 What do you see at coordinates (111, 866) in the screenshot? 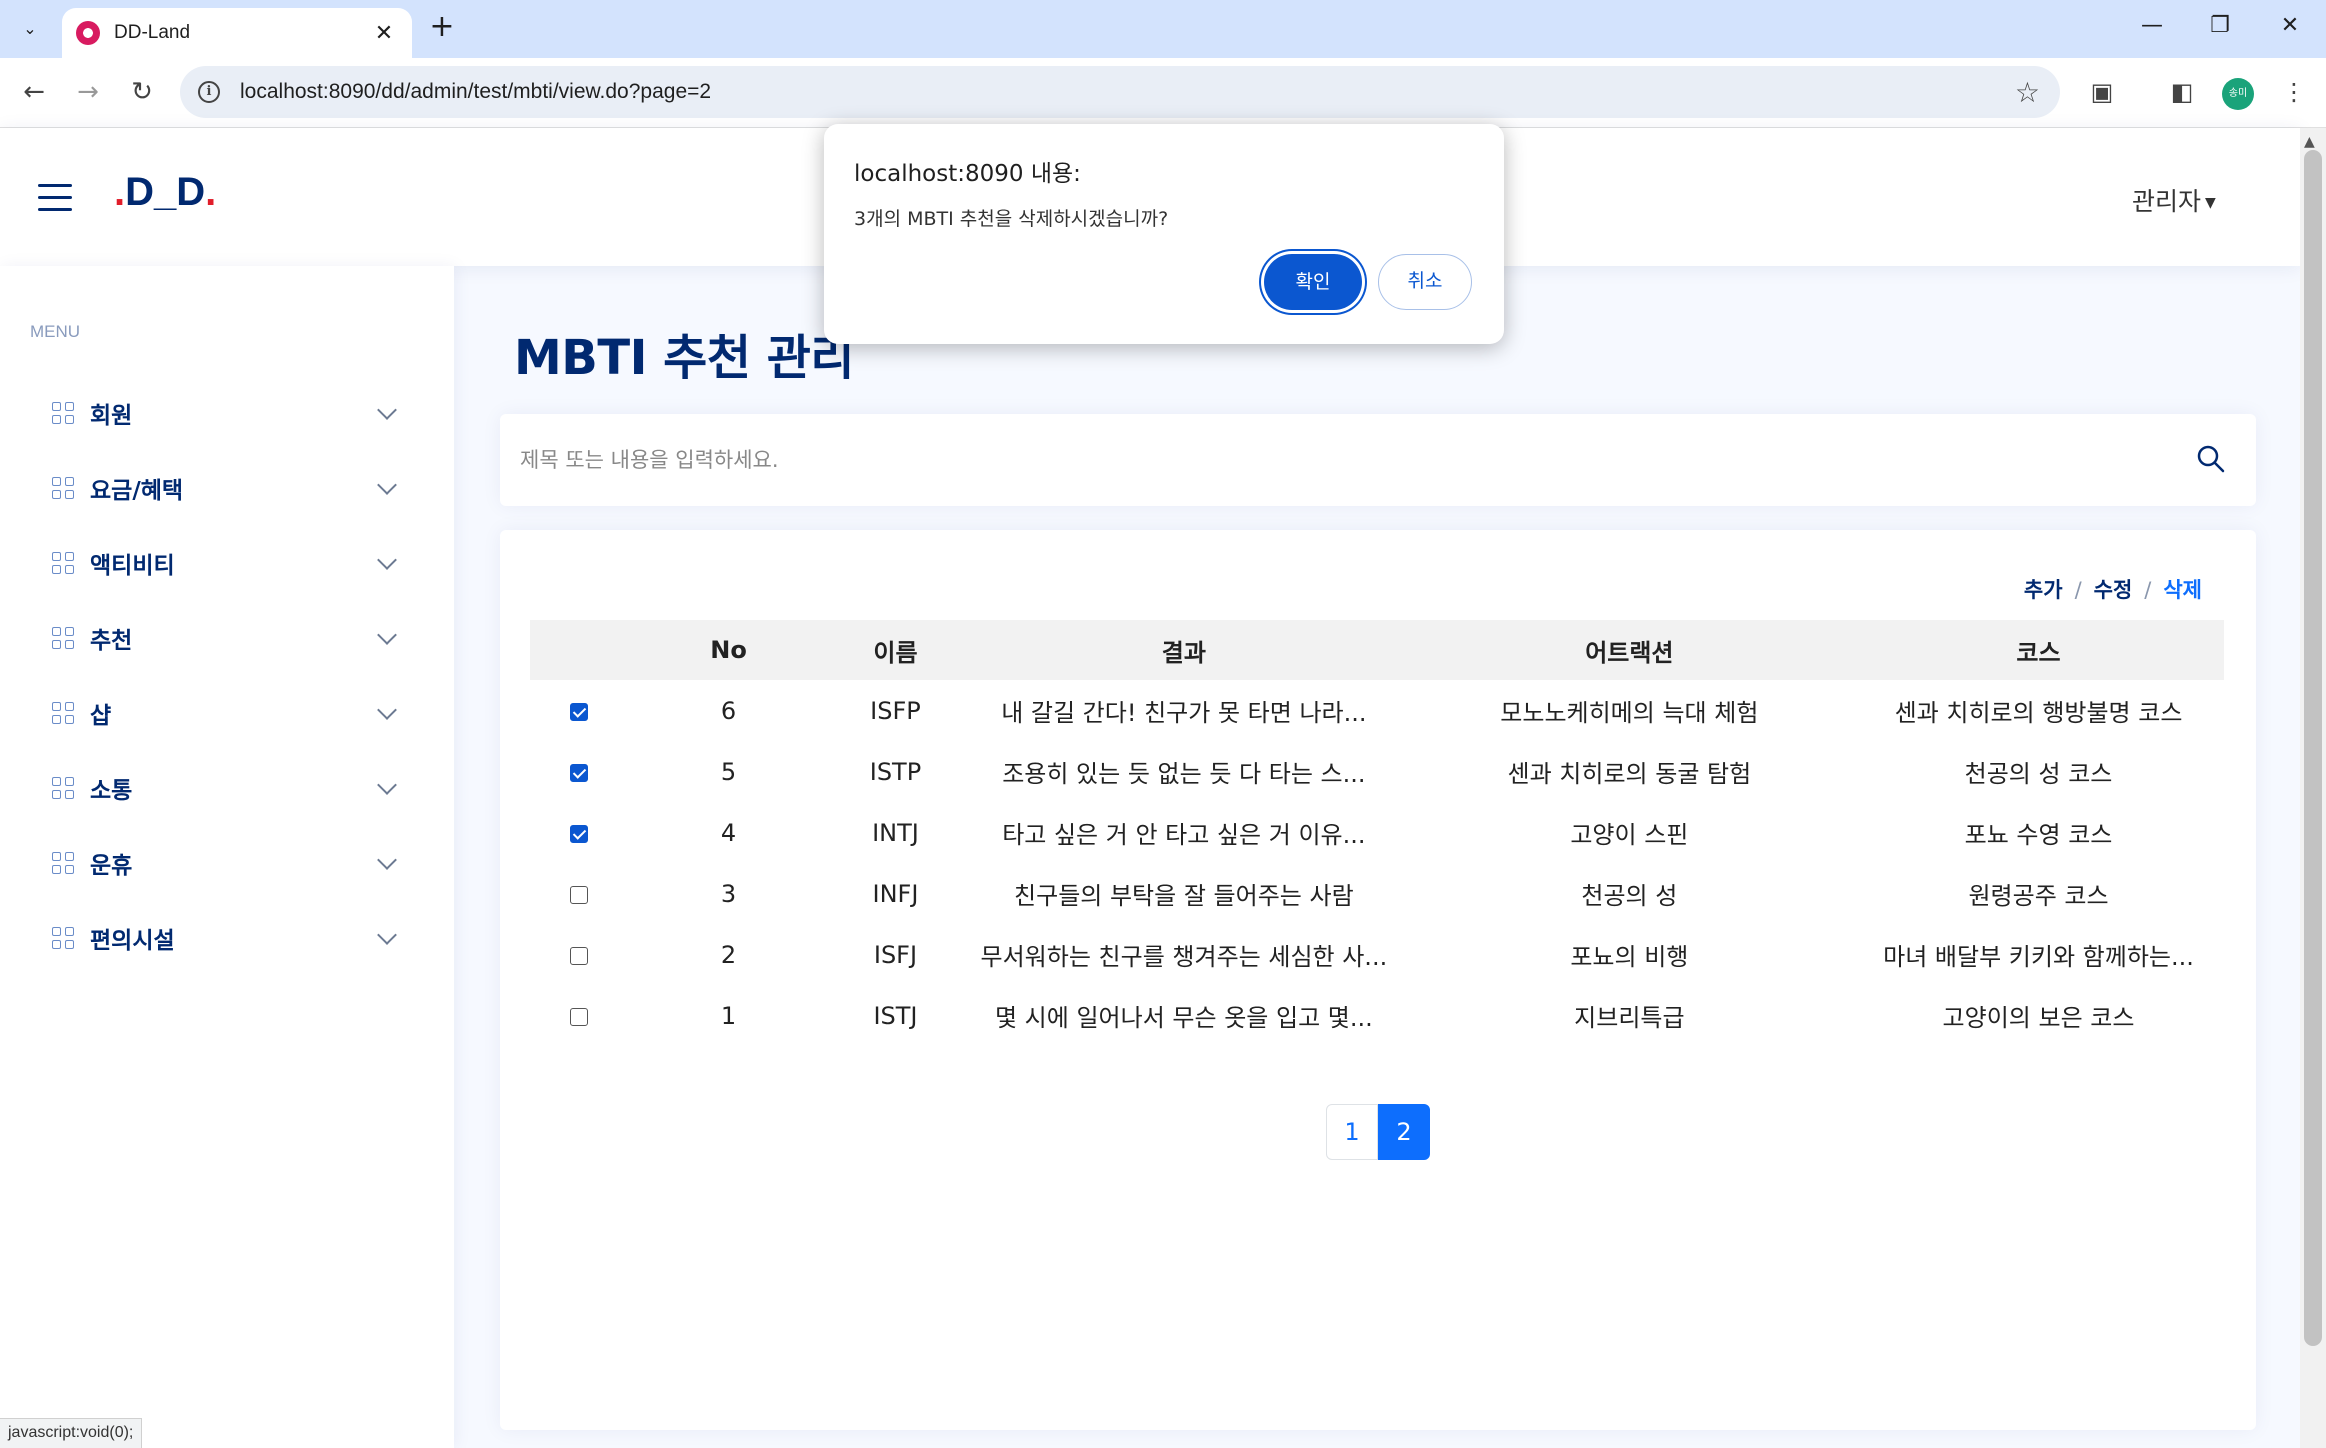
I see `sidebar-item-label: 운휴` at bounding box center [111, 866].